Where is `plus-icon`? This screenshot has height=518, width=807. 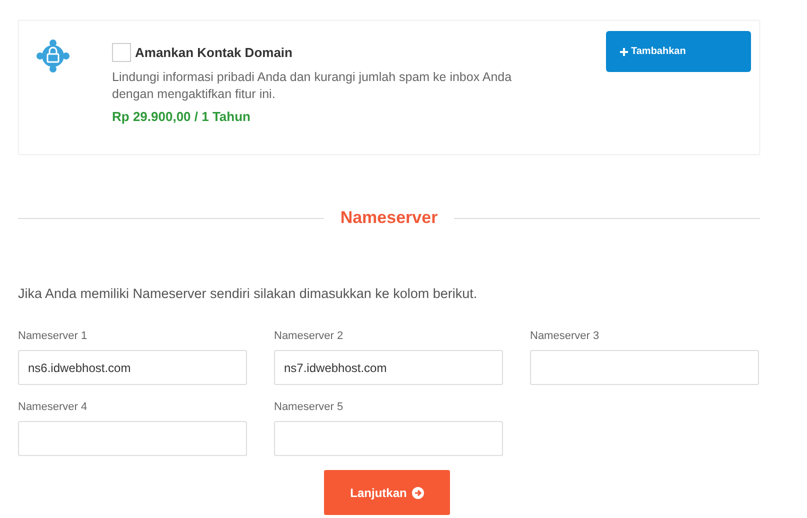 plus-icon is located at coordinates (624, 52).